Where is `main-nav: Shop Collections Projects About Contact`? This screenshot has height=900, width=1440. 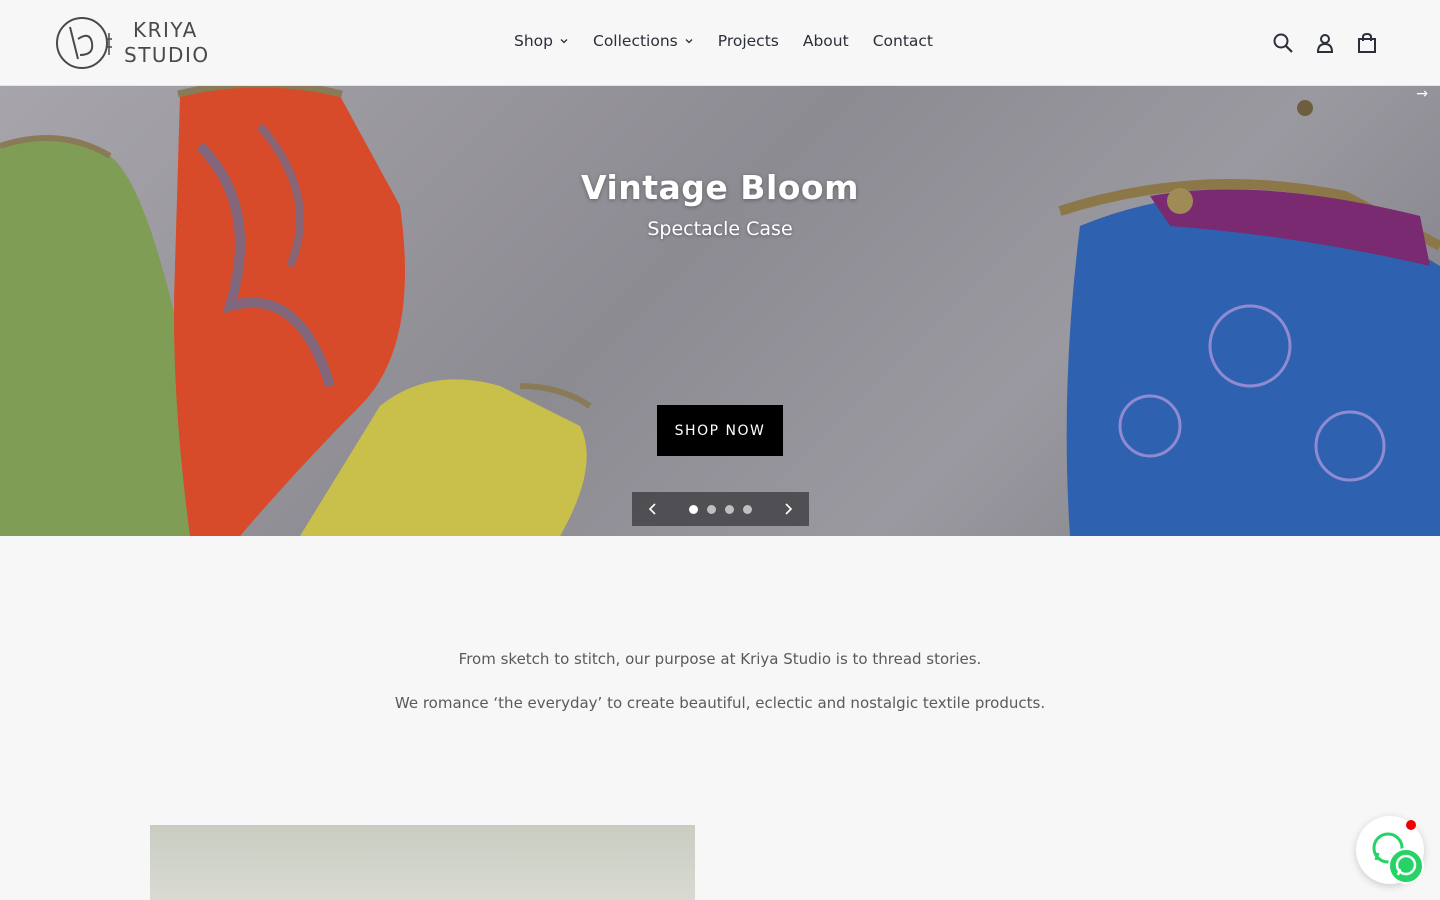 main-nav: Shop Collections Projects About Contact is located at coordinates (723, 41).